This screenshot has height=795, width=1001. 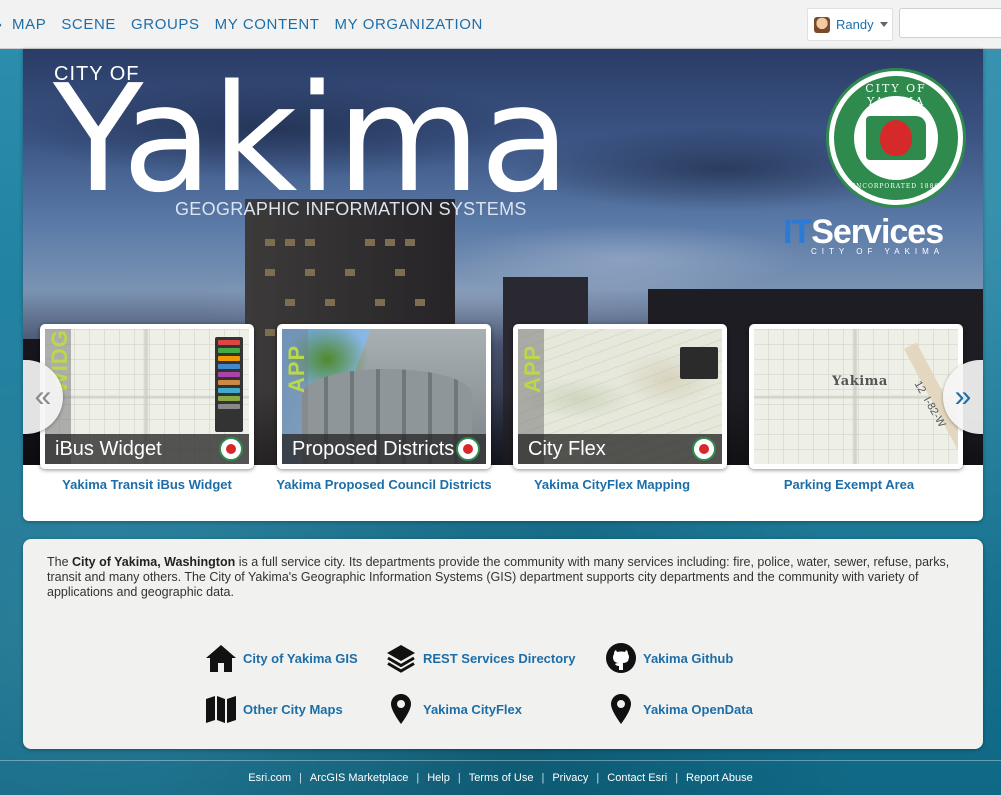 What do you see at coordinates (438, 778) in the screenshot?
I see `footer-link-help: Help` at bounding box center [438, 778].